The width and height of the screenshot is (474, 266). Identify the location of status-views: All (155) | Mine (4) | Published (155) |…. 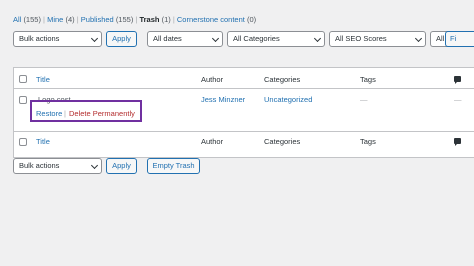
(134, 19).